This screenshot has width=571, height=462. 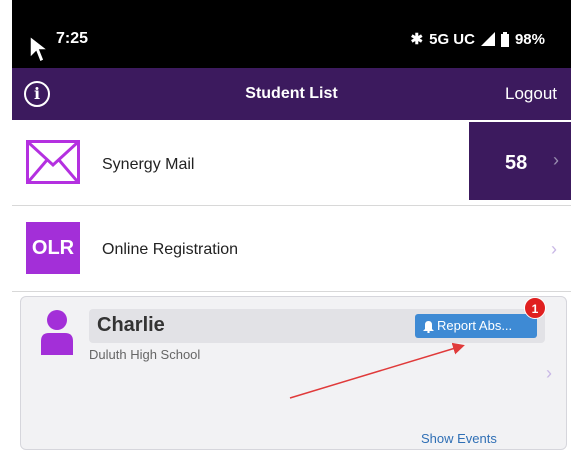 What do you see at coordinates (487, 39) in the screenshot?
I see `signal-icon` at bounding box center [487, 39].